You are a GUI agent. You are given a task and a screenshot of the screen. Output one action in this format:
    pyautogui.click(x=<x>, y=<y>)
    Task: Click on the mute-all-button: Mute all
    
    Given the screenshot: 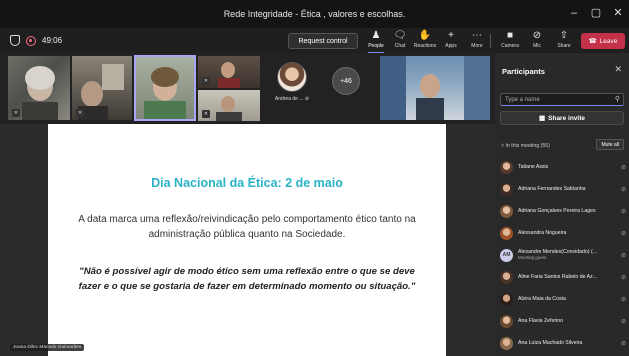 What is the action you would take?
    pyautogui.click(x=610, y=144)
    